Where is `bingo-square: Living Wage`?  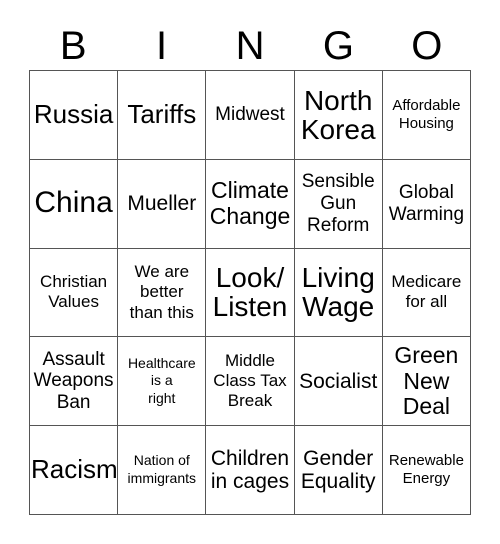 bingo-square: Living Wage is located at coordinates (338, 293).